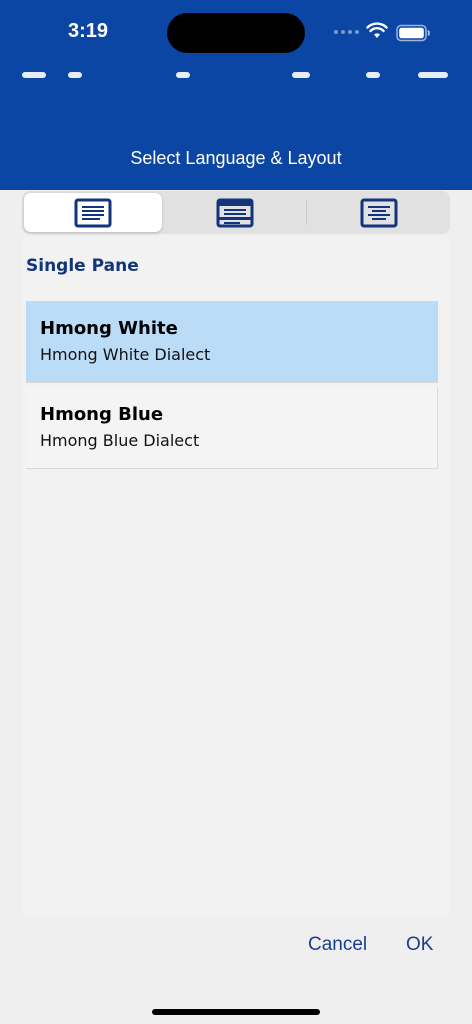 Image resolution: width=472 pixels, height=1024 pixels. I want to click on status-icons, so click(384, 33).